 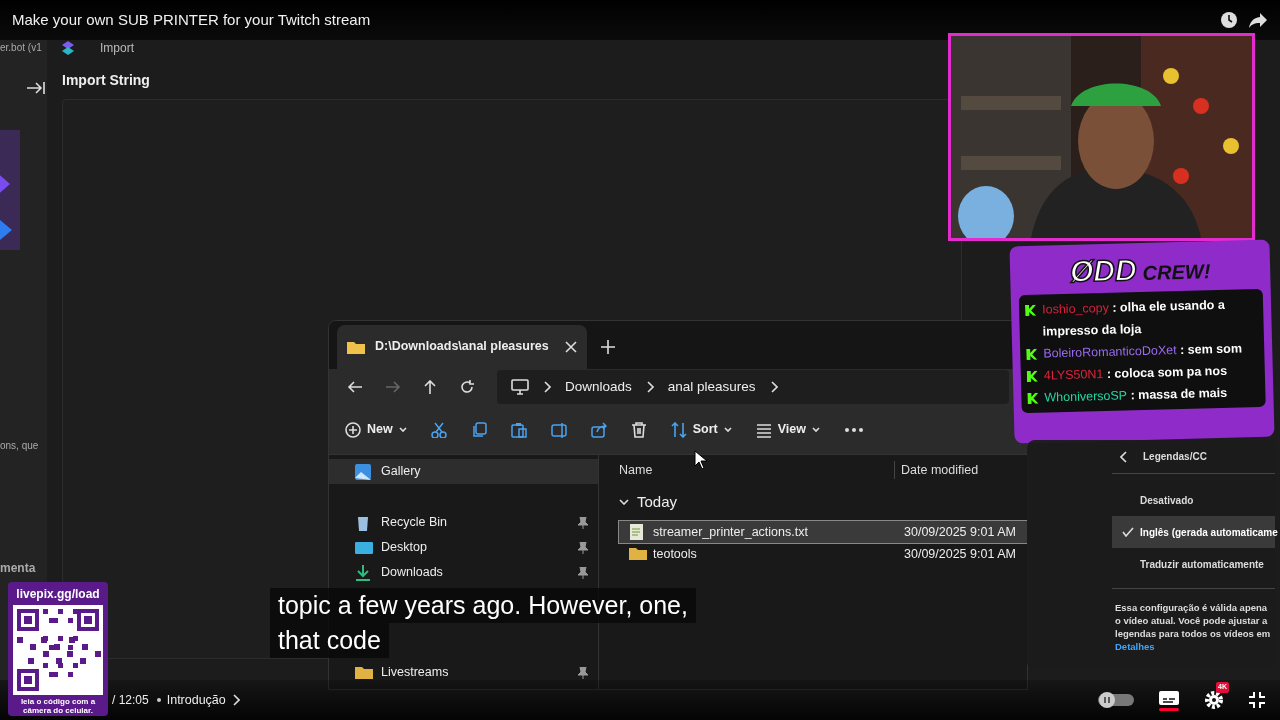 I want to click on chat-message: Ioshio_copy : olha ele usando a impresso da loja, so click(x=1133, y=318).